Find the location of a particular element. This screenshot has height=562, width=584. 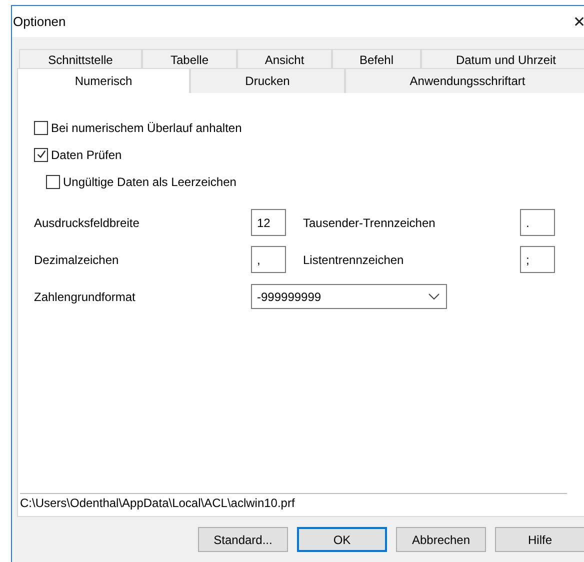

window-title: Optionen is located at coordinates (39, 21).